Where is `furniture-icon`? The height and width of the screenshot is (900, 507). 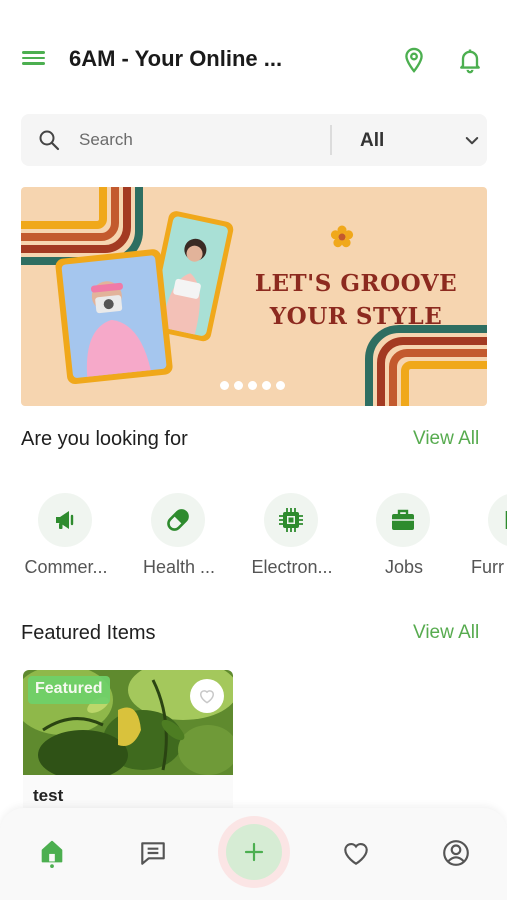 furniture-icon is located at coordinates (506, 520).